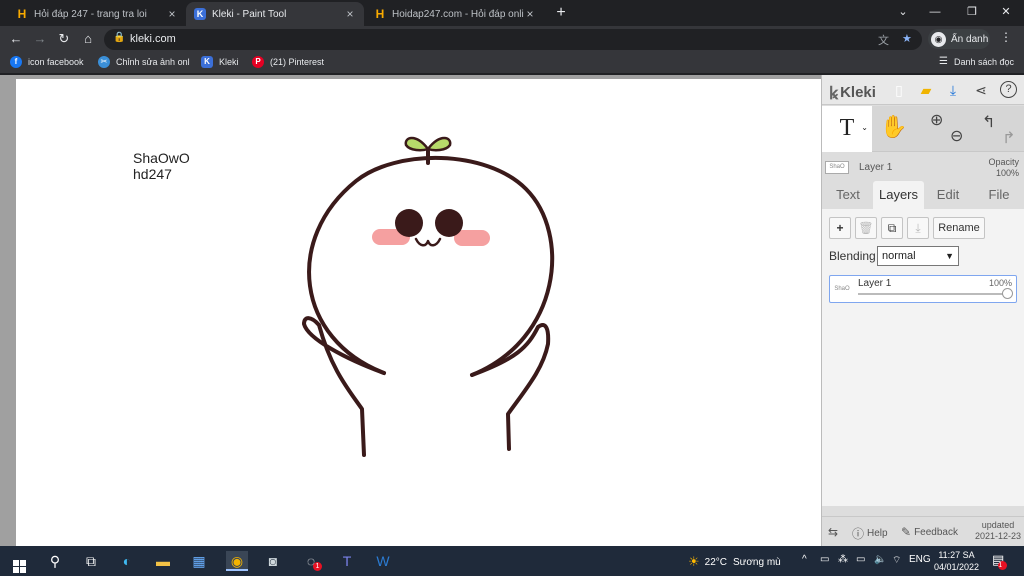 This screenshot has width=1024, height=576. I want to click on edge-icon: ◐, so click(127, 561).